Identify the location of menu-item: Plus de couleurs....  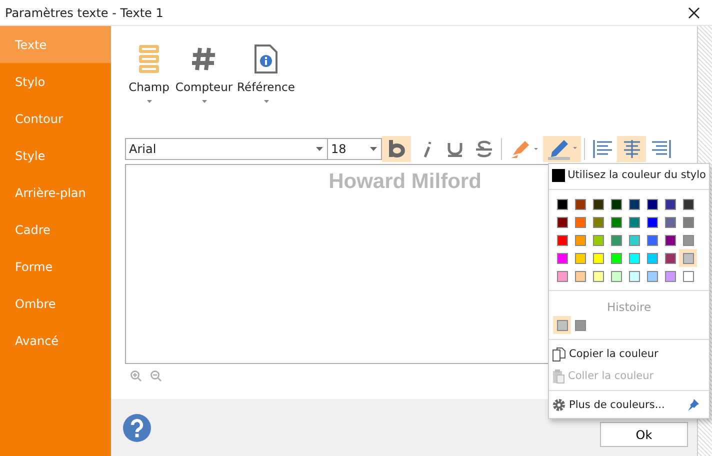
(629, 405).